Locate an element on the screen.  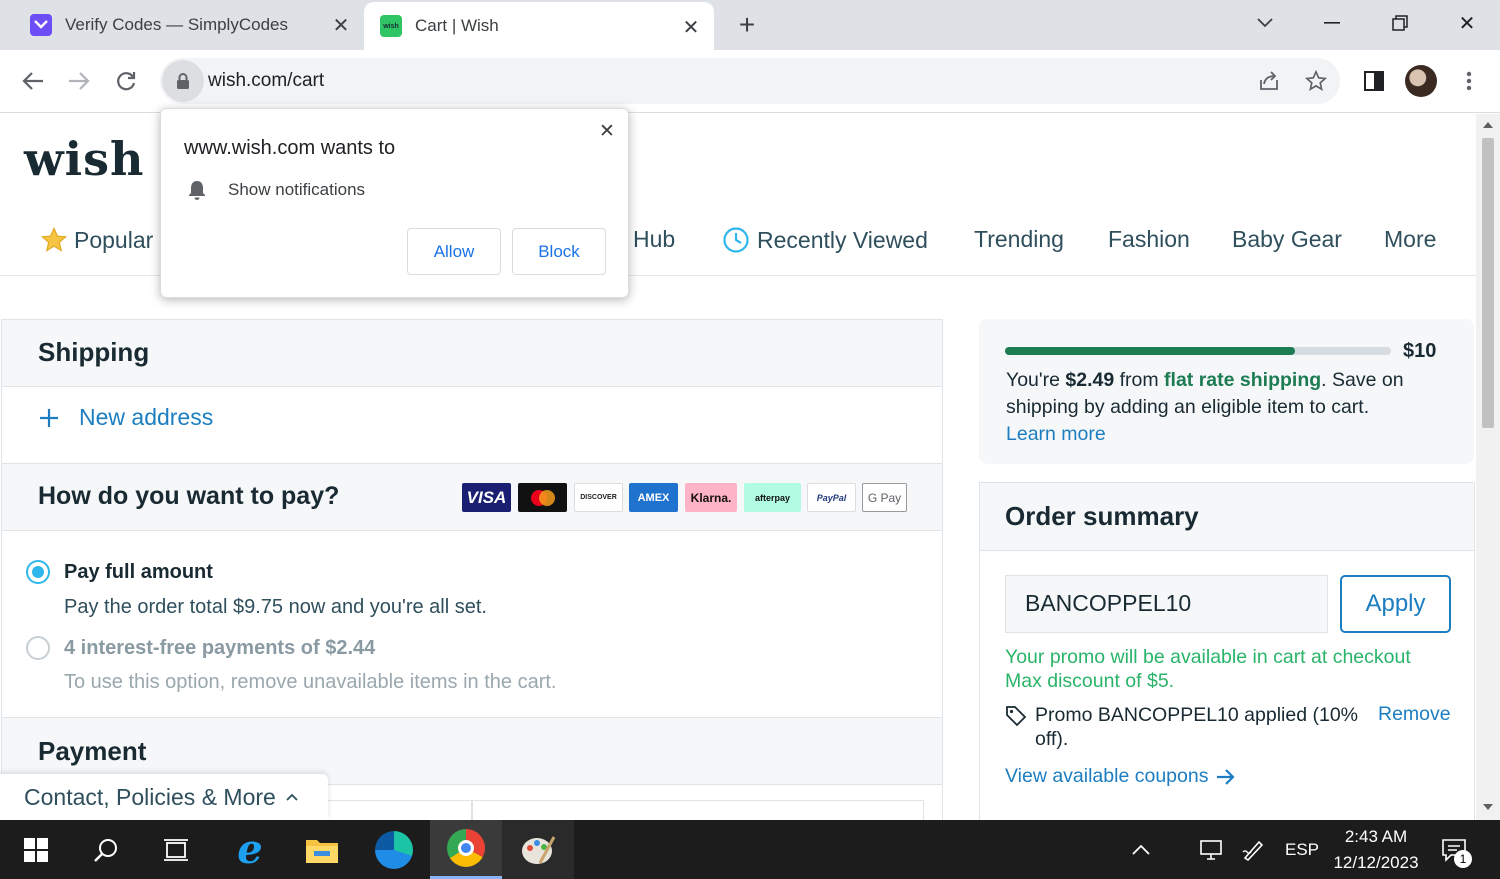
windows-taskbar: e ESP 2:43 AM 12/12/2023 1 is located at coordinates (750, 849).